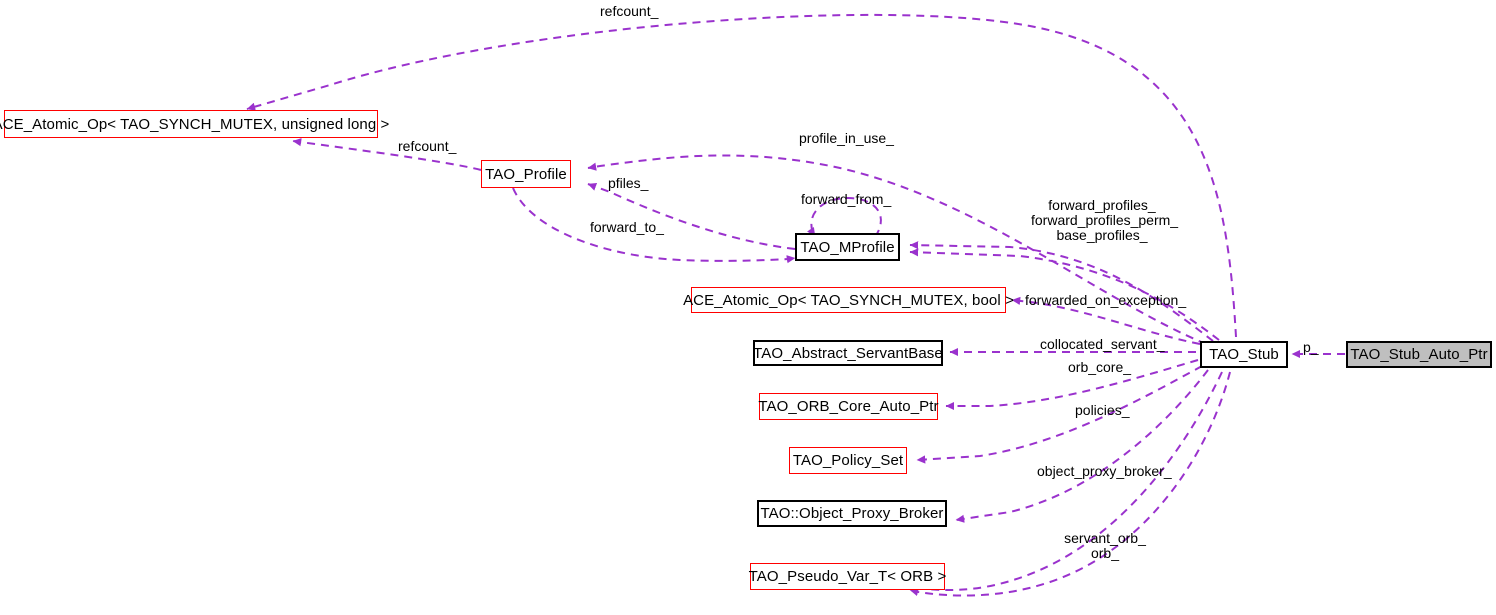 The height and width of the screenshot is (615, 1496). I want to click on edge-label-servant-orb-group: servant_orb_ orb_, so click(1105, 545).